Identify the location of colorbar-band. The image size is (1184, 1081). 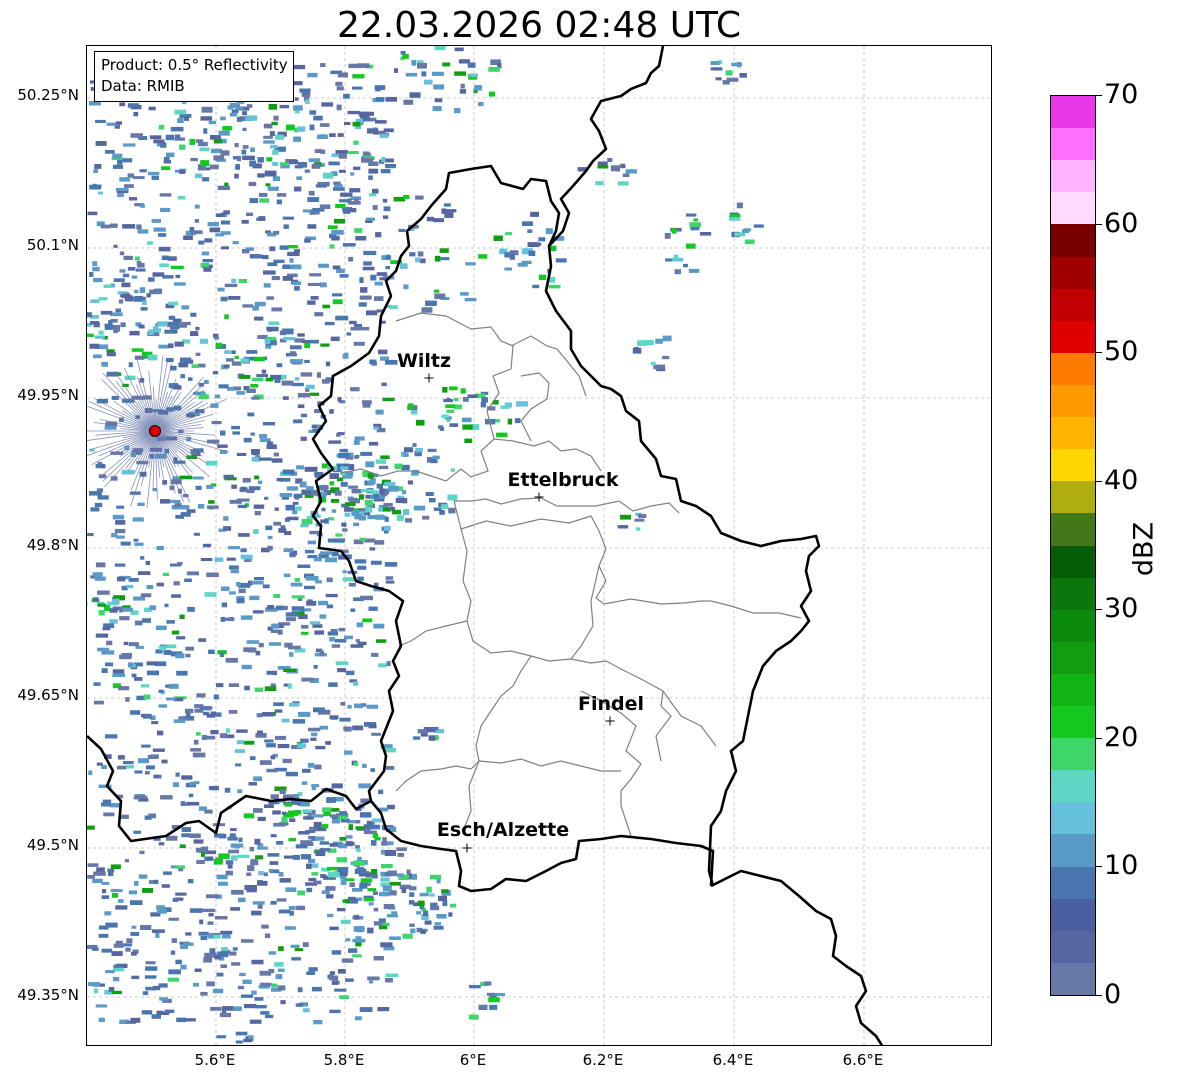
(1073, 946).